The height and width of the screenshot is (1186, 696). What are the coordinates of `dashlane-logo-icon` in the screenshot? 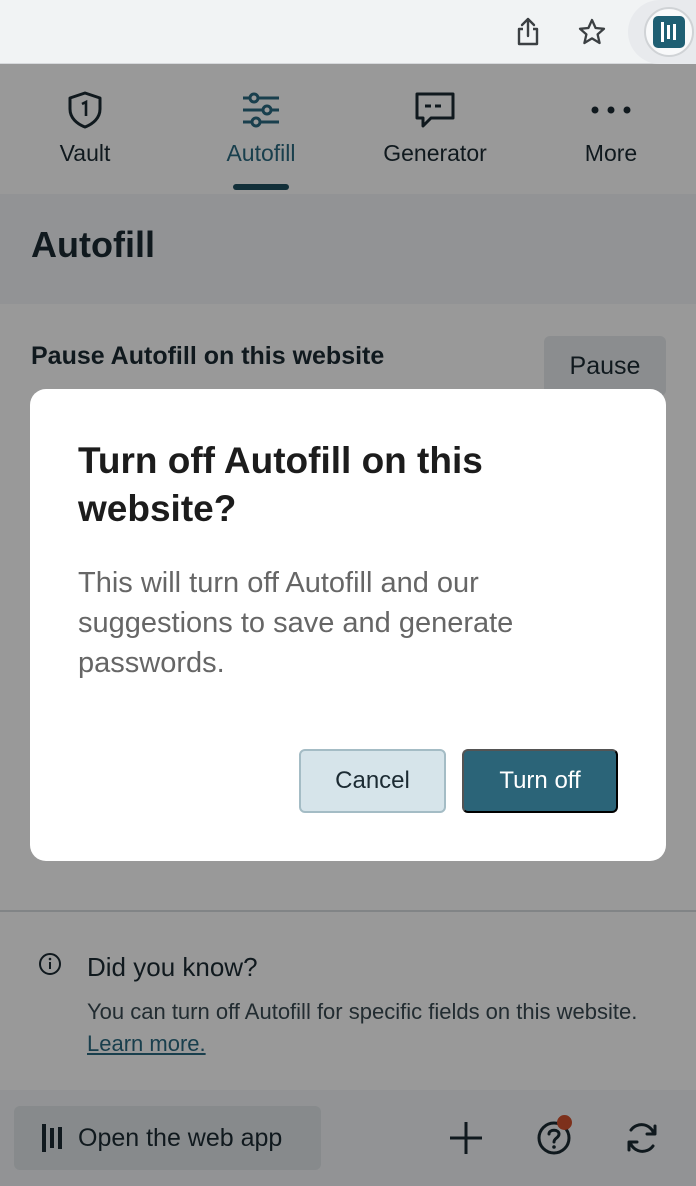 It's located at (669, 32).